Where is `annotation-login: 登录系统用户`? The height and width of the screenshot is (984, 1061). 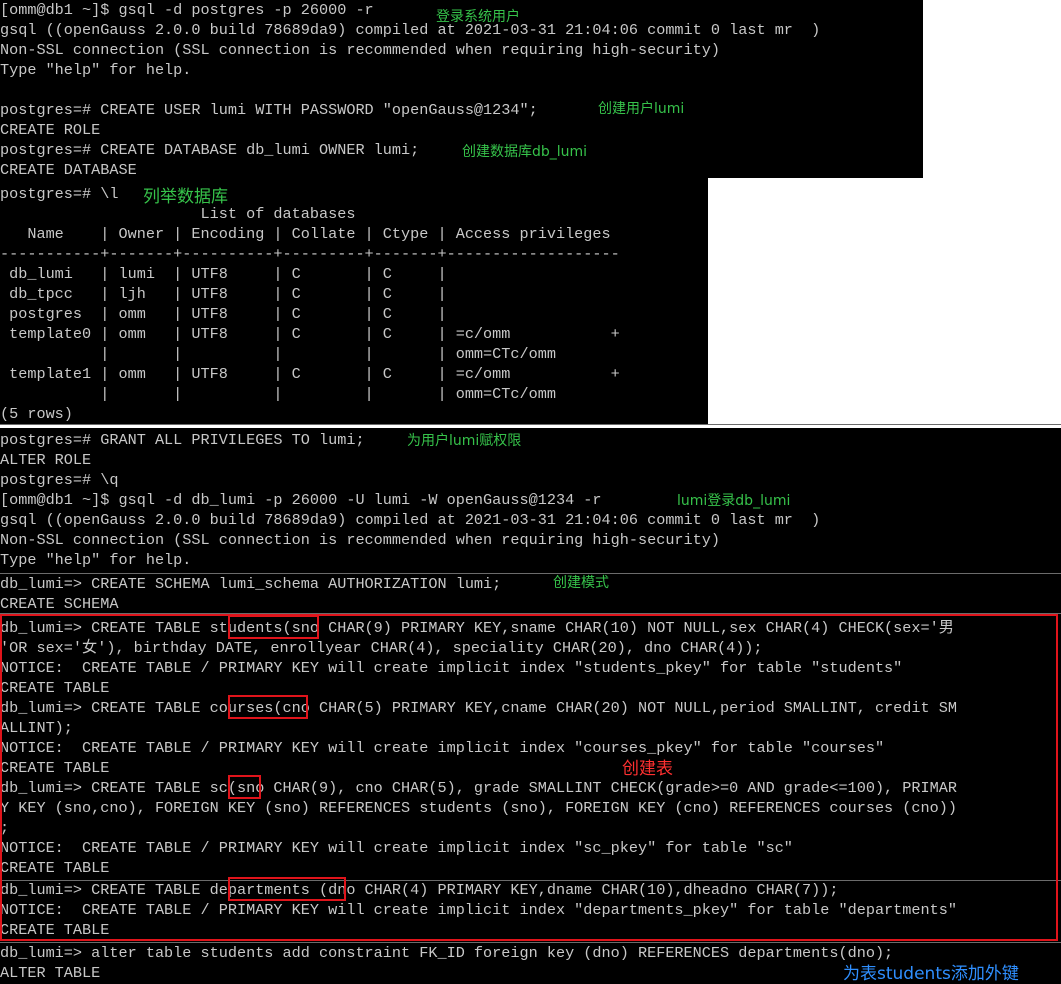
annotation-login: 登录系统用户 is located at coordinates (478, 17).